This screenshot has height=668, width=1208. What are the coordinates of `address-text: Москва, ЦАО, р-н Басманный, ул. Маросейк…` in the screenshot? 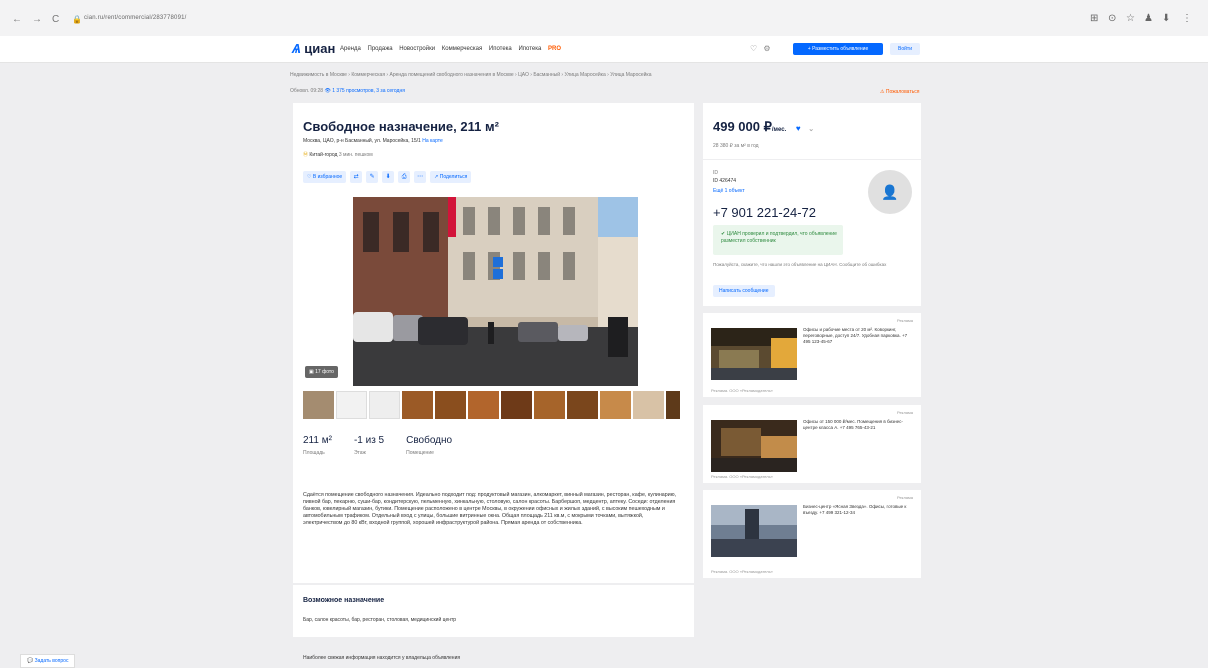 It's located at (362, 141).